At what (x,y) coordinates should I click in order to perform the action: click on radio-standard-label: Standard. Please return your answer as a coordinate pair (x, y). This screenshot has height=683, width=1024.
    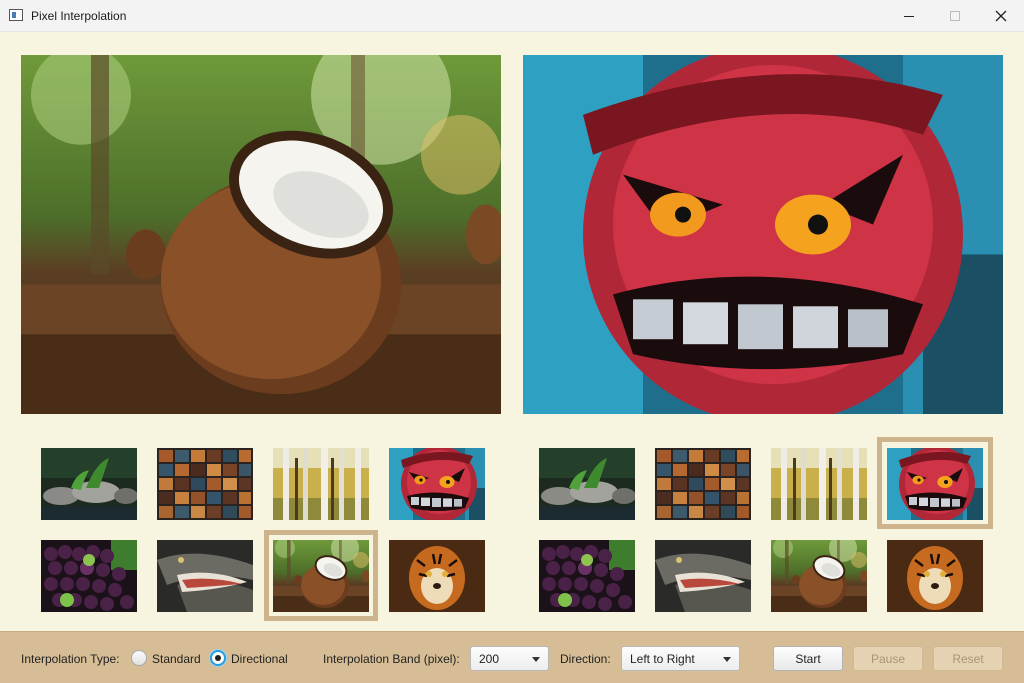
    Looking at the image, I should click on (176, 659).